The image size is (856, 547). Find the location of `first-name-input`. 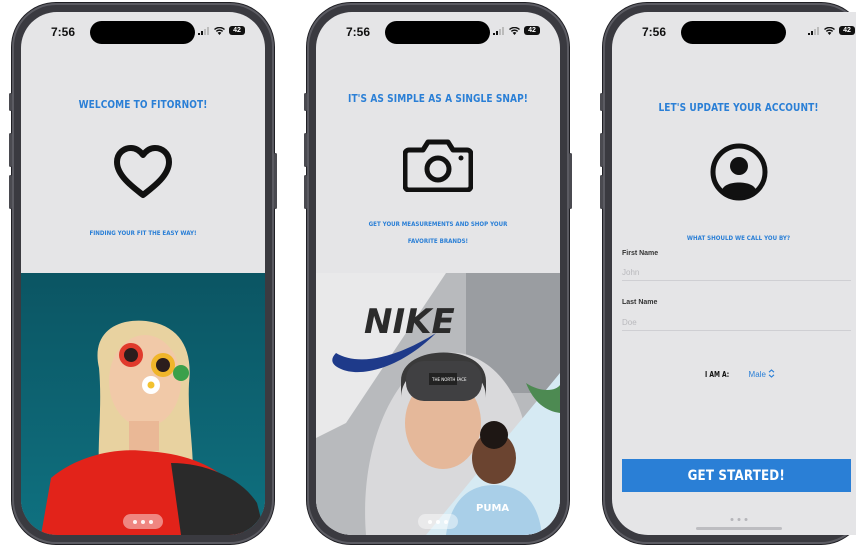

first-name-input is located at coordinates (736, 272).